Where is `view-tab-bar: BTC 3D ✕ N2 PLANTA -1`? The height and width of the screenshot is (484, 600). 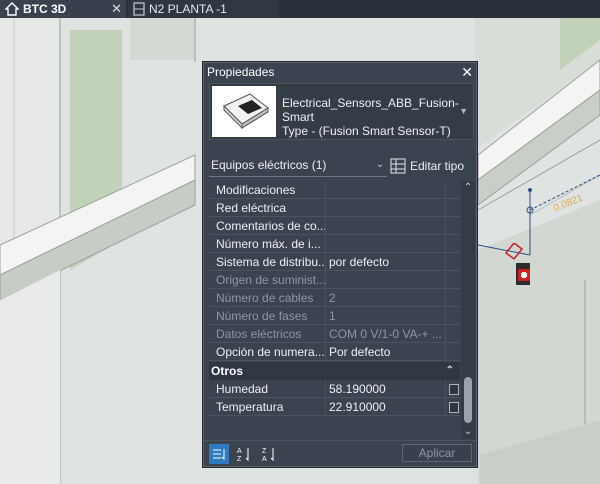 view-tab-bar: BTC 3D ✕ N2 PLANTA -1 is located at coordinates (300, 9).